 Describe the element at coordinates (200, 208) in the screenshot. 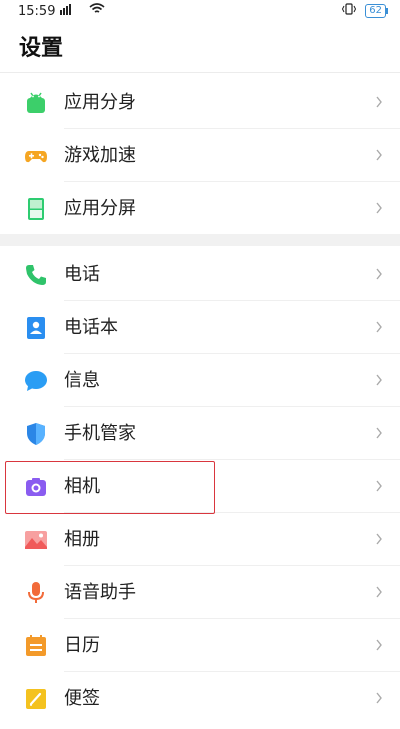

I see `settings-row-split-screen: 应用分屏` at that location.